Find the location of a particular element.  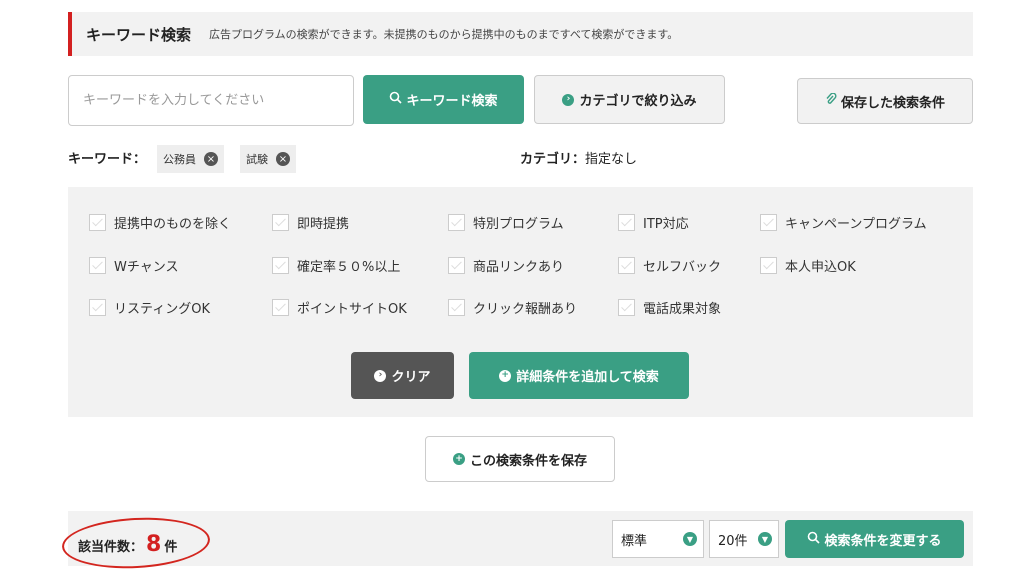

save-condition-label: この検索条件を保存 is located at coordinates (528, 461).